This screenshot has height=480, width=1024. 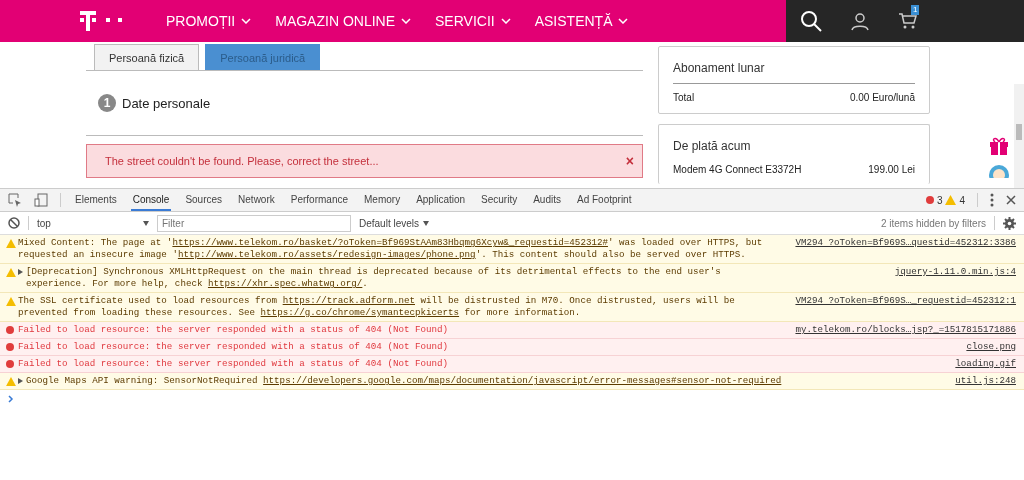 I want to click on warning-count: 4, so click(x=962, y=200).